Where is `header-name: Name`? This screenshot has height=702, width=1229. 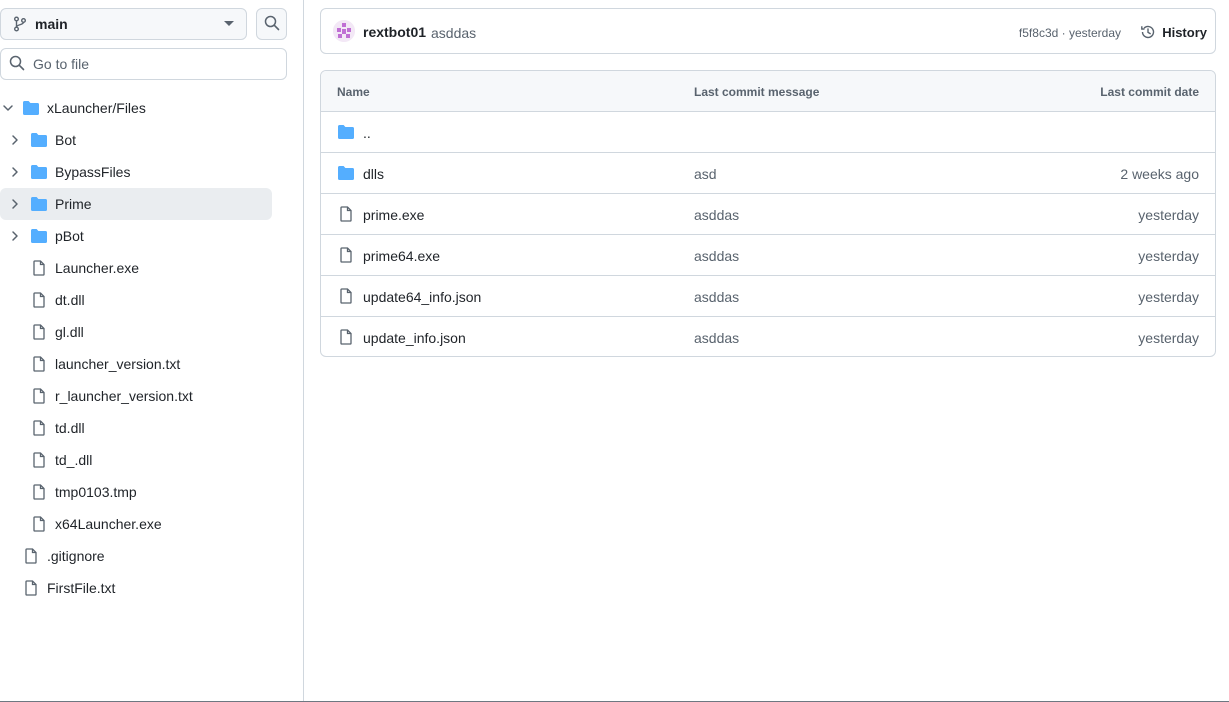 header-name: Name is located at coordinates (353, 92).